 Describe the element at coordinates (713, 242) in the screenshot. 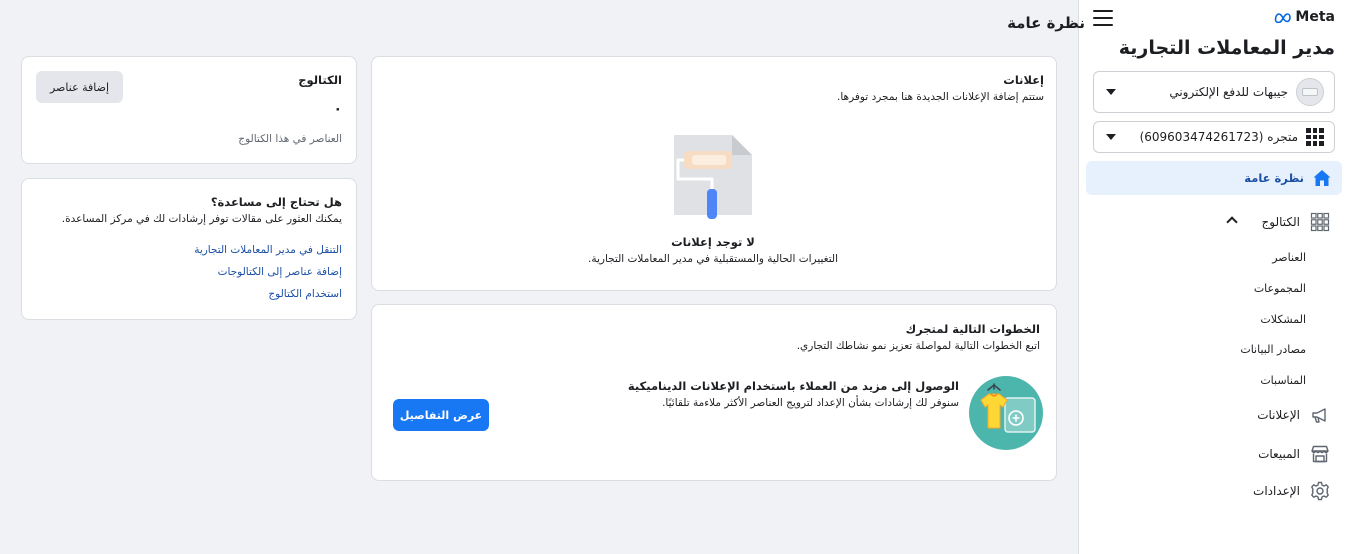

I see `ads-empty-title: لا توجد إعلانات` at that location.